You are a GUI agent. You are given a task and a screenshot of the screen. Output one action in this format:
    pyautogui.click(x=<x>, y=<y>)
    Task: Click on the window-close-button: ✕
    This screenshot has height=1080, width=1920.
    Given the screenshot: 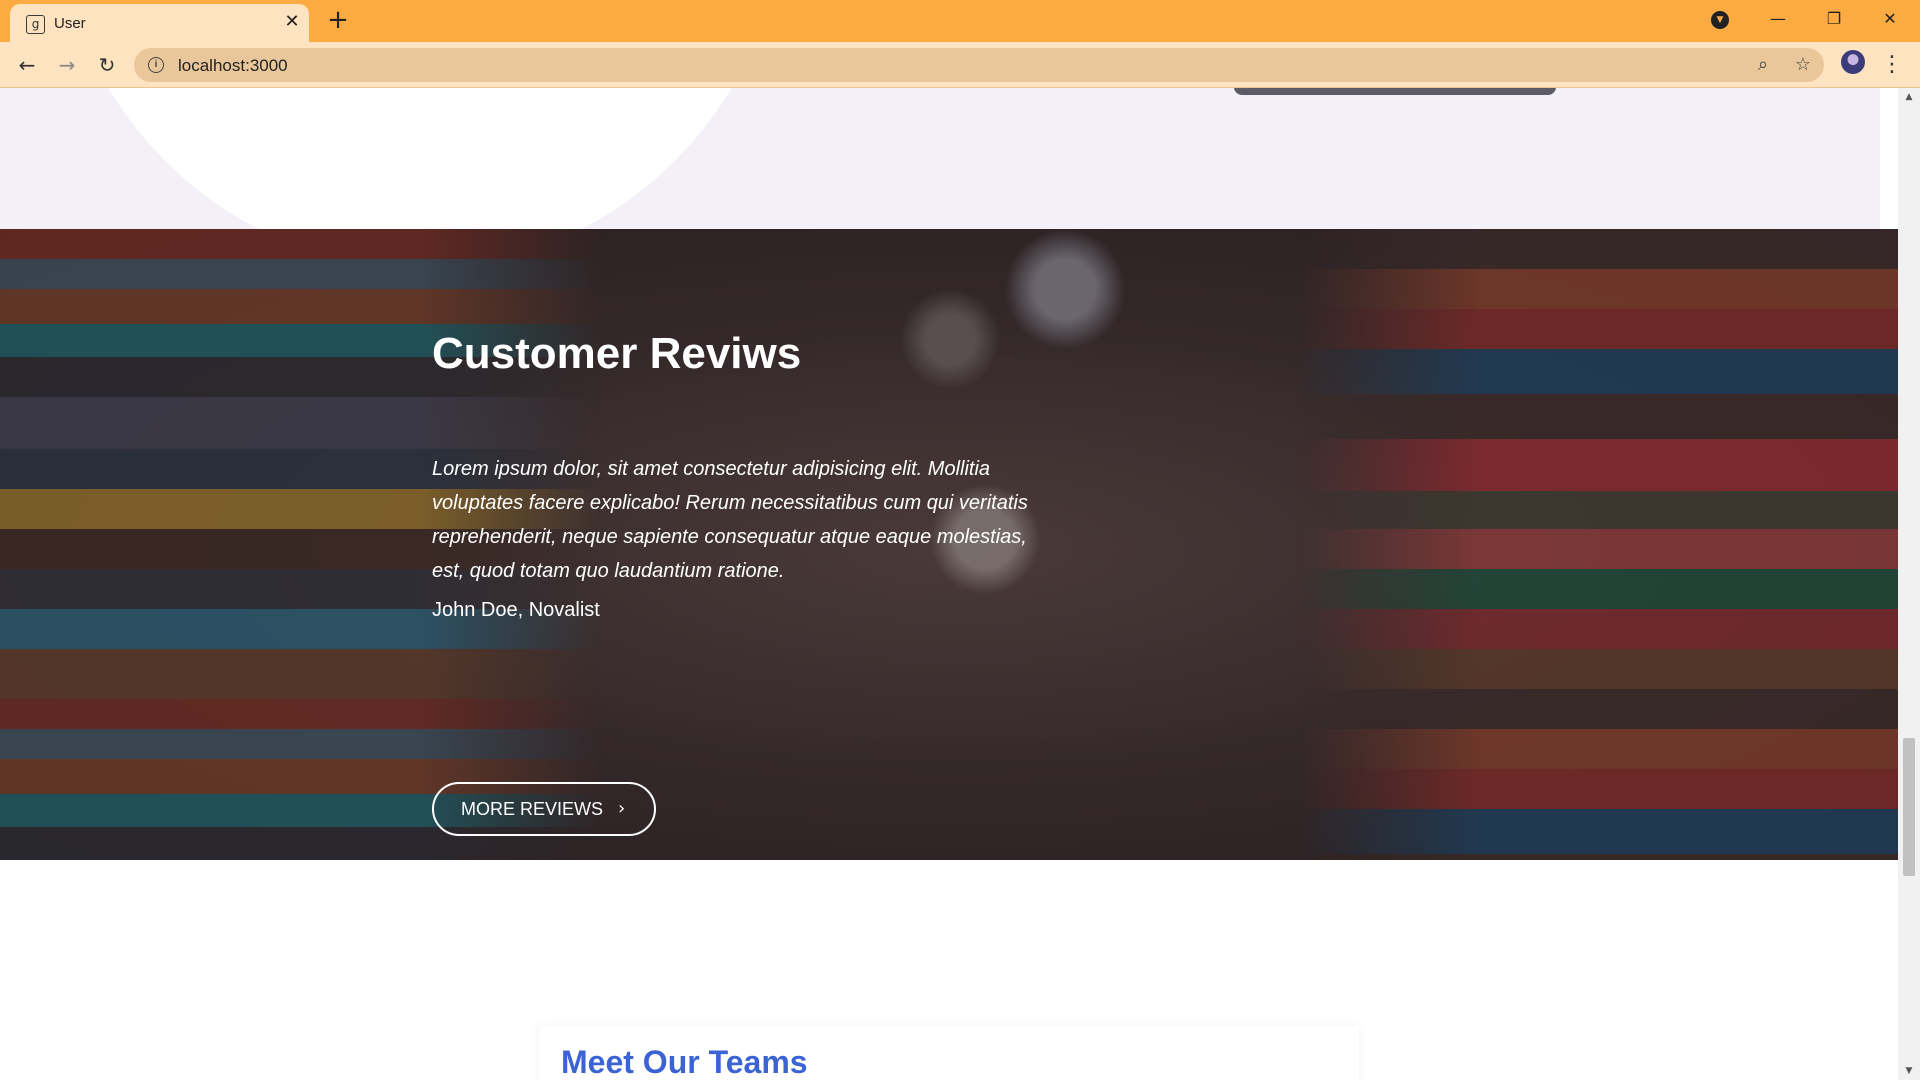 What is the action you would take?
    pyautogui.click(x=1890, y=19)
    